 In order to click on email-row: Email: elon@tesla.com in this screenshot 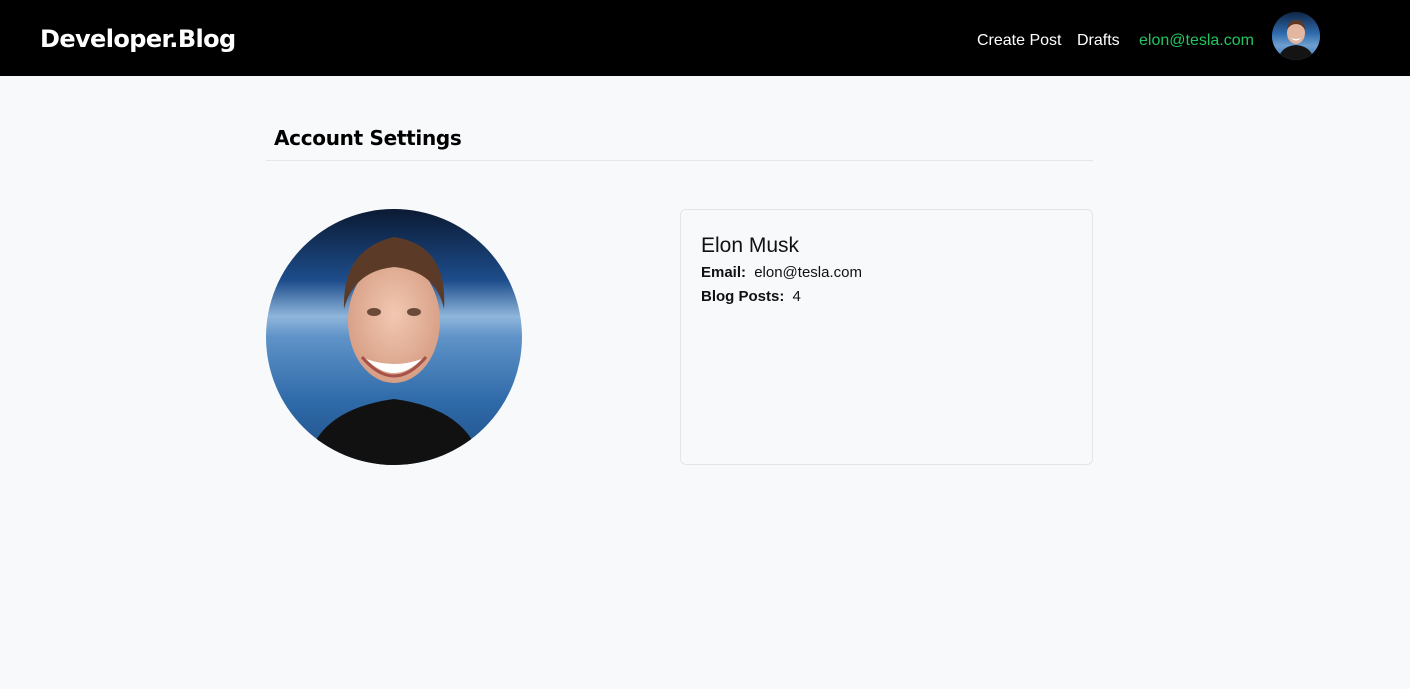, I will do `click(781, 273)`.